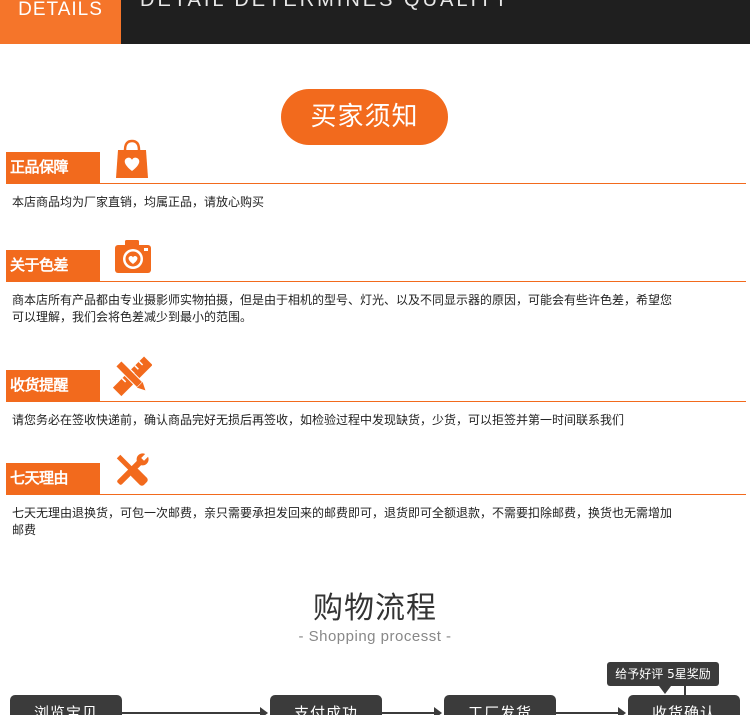  What do you see at coordinates (663, 678) in the screenshot?
I see `review-reward-bubble: 给予好评 5星奖励` at bounding box center [663, 678].